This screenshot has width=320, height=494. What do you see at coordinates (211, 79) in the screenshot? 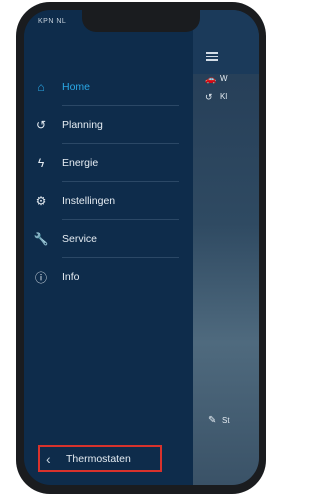
I see `car-icon: 🚗` at bounding box center [211, 79].